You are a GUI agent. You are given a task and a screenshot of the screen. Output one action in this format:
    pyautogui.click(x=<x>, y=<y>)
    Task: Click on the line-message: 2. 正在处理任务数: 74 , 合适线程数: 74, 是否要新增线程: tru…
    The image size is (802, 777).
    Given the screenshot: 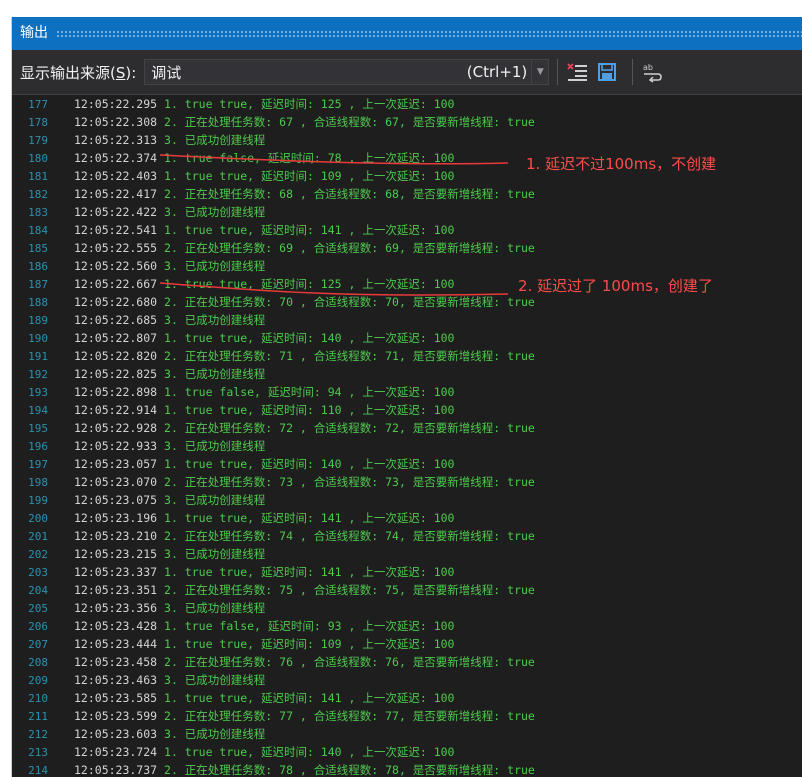 What is the action you would take?
    pyautogui.click(x=349, y=536)
    